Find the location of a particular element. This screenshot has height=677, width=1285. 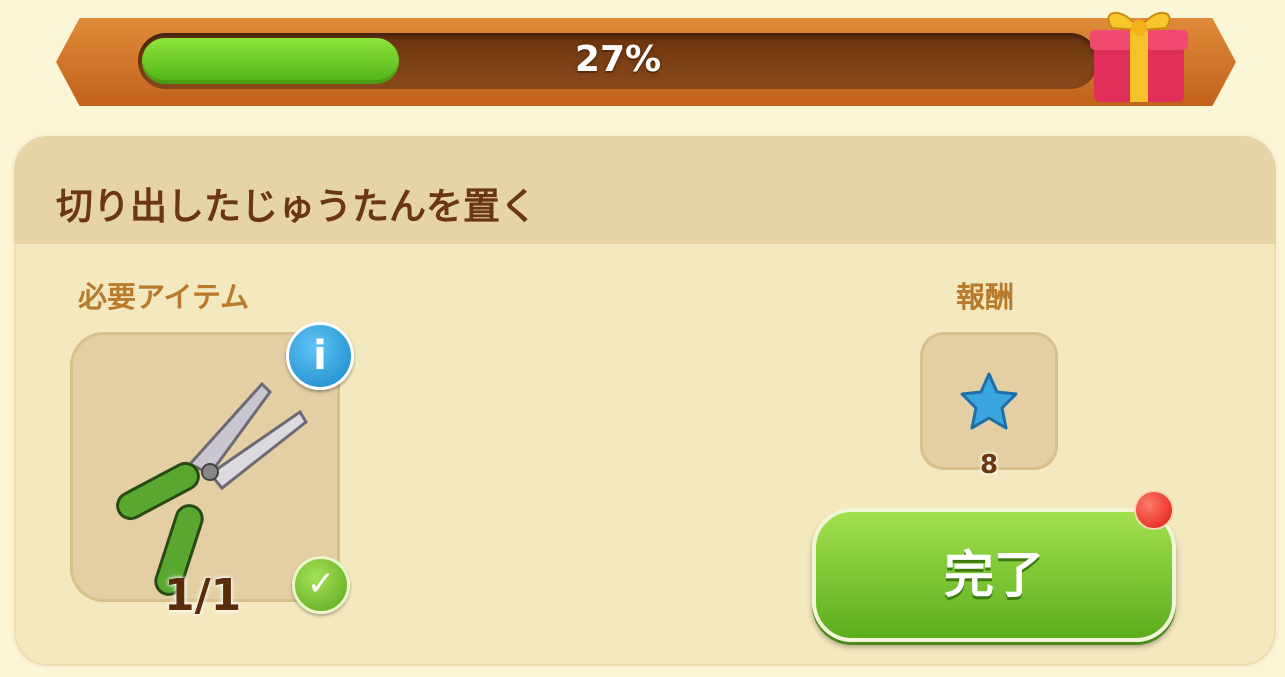

notification-badge is located at coordinates (1154, 510).